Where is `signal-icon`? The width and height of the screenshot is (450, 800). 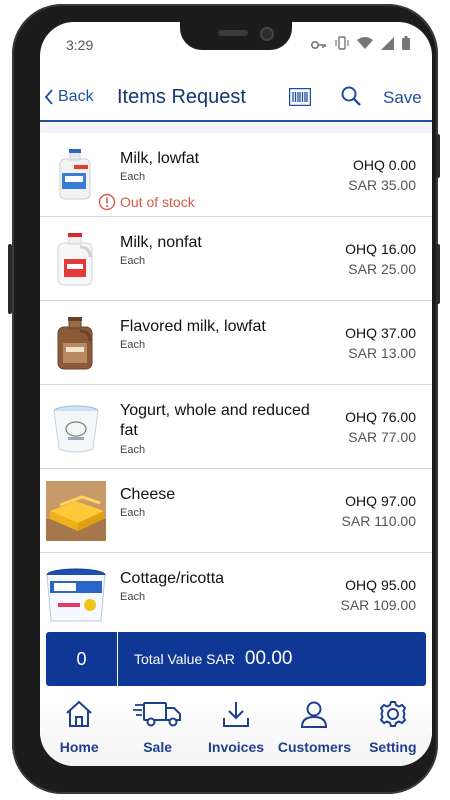
signal-icon is located at coordinates (387, 45).